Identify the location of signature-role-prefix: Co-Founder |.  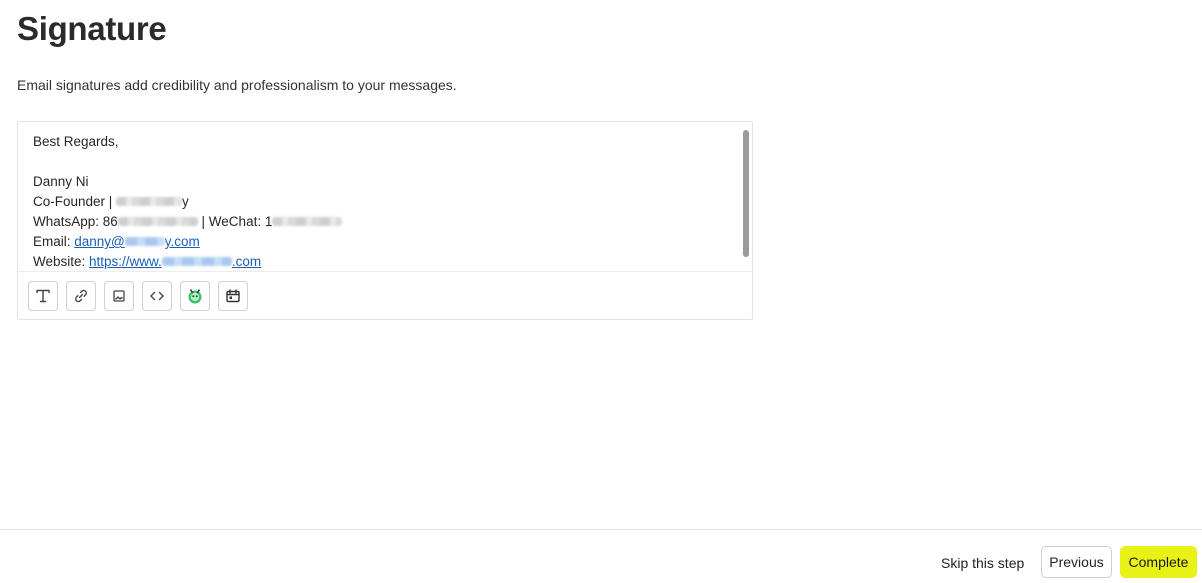
(75, 201).